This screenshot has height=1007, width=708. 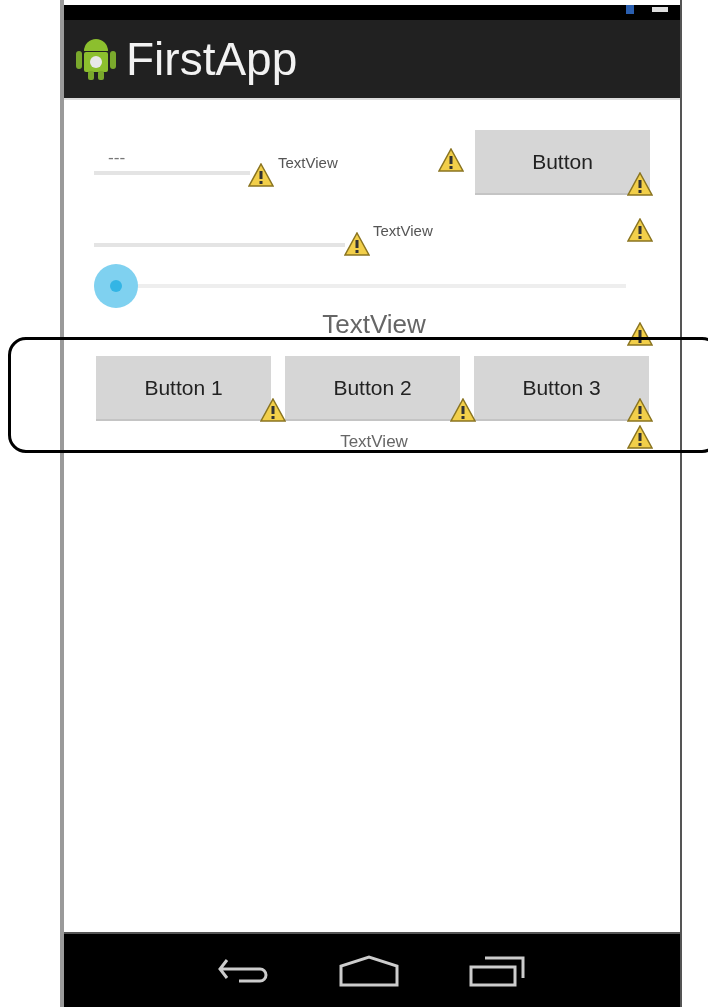 What do you see at coordinates (369, 970) in the screenshot?
I see `home-icon` at bounding box center [369, 970].